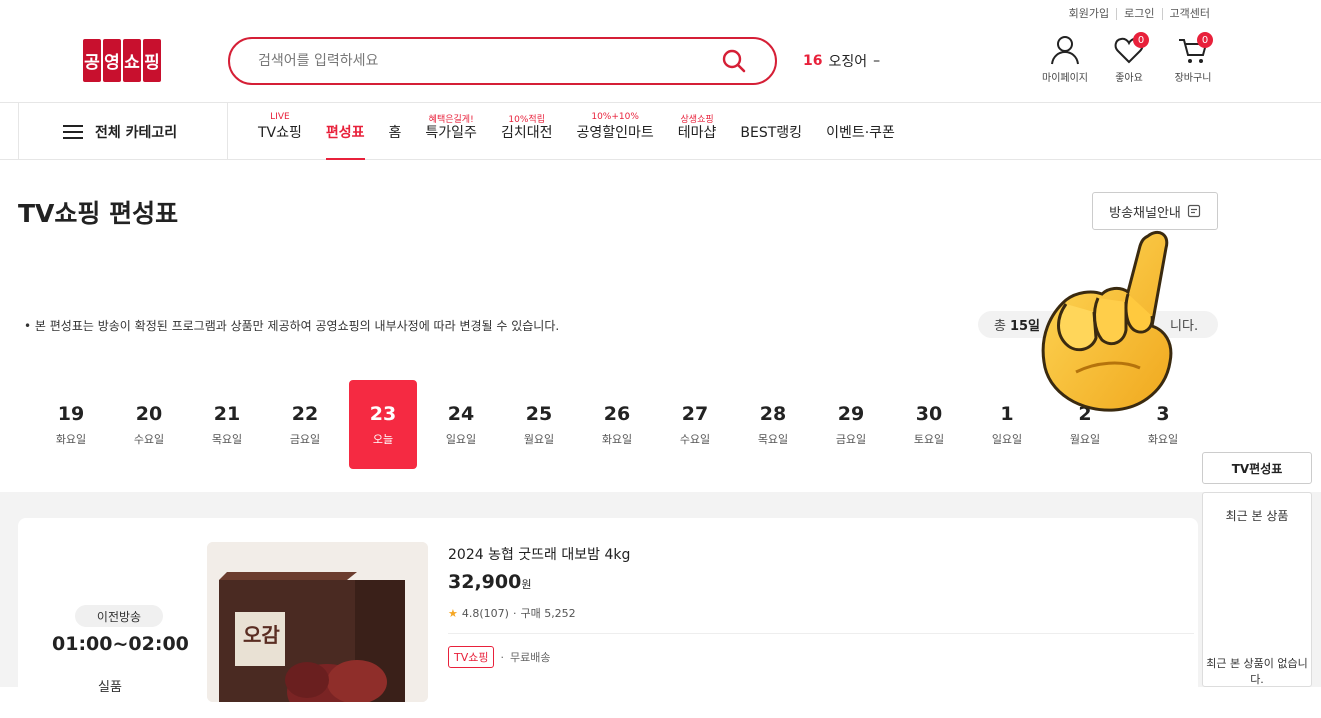 This screenshot has width=1321, height=718. Describe the element at coordinates (1085, 439) in the screenshot. I see `date-weekday: 월요일` at that location.